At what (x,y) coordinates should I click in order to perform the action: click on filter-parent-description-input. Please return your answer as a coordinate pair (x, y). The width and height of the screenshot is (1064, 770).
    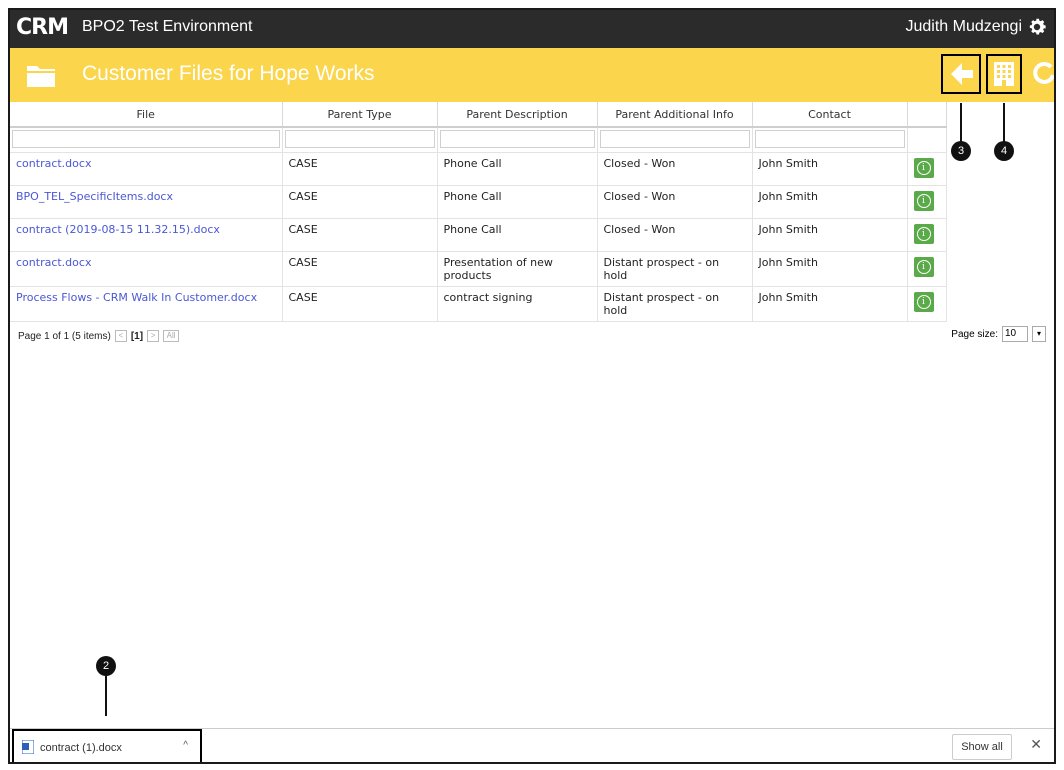
    Looking at the image, I should click on (517, 139).